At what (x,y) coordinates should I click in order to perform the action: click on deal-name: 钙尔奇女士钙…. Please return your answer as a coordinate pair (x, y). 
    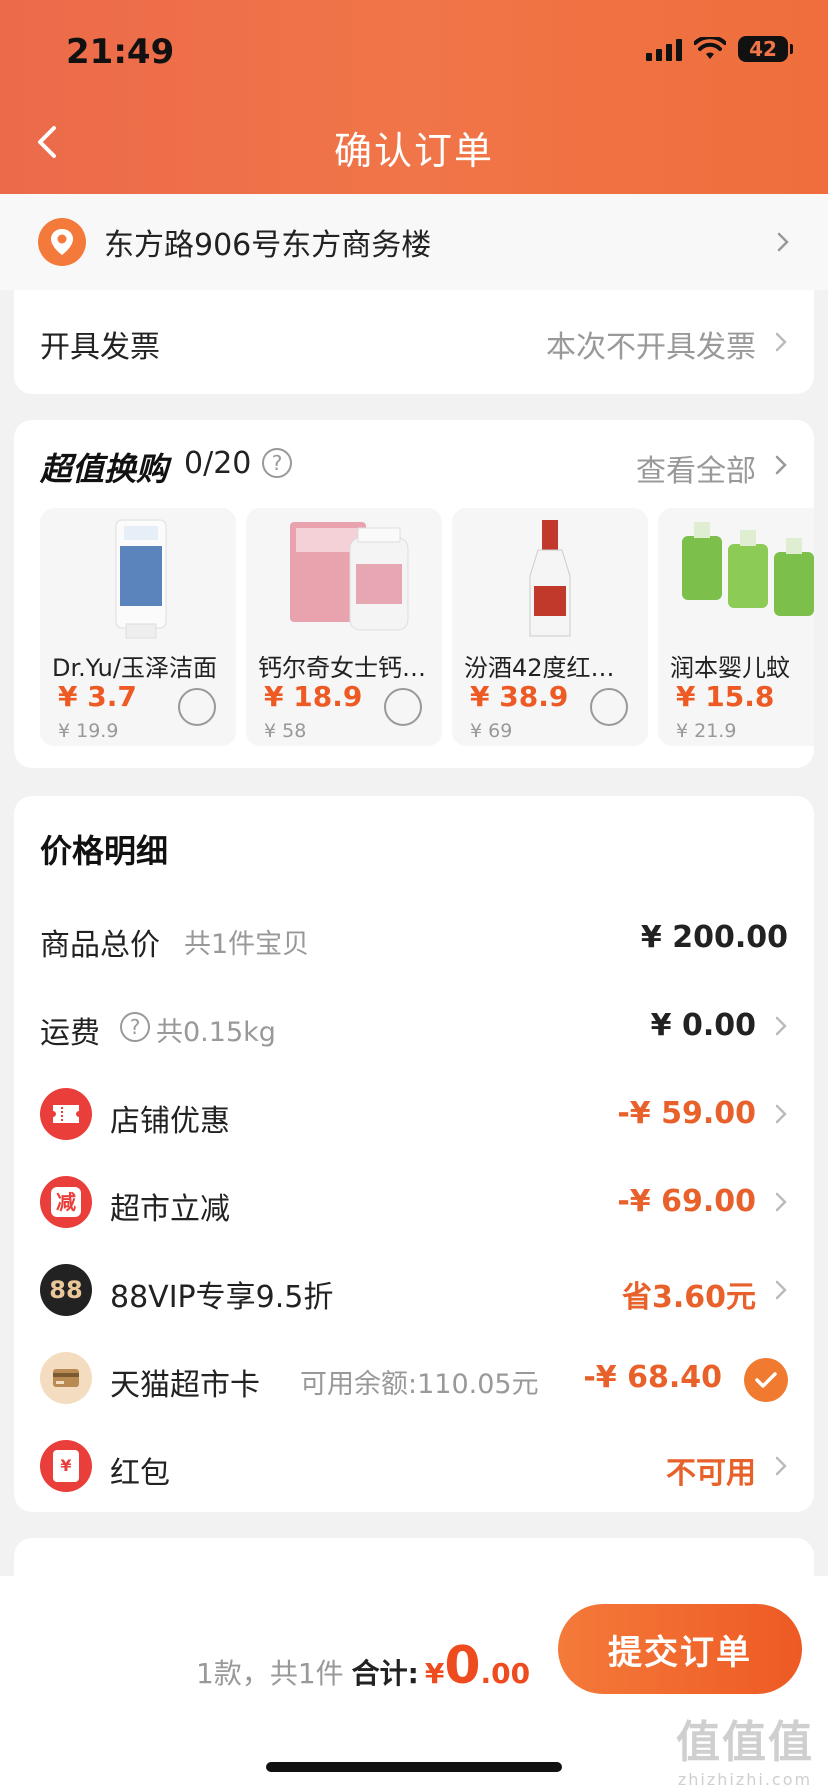
    Looking at the image, I should click on (342, 668).